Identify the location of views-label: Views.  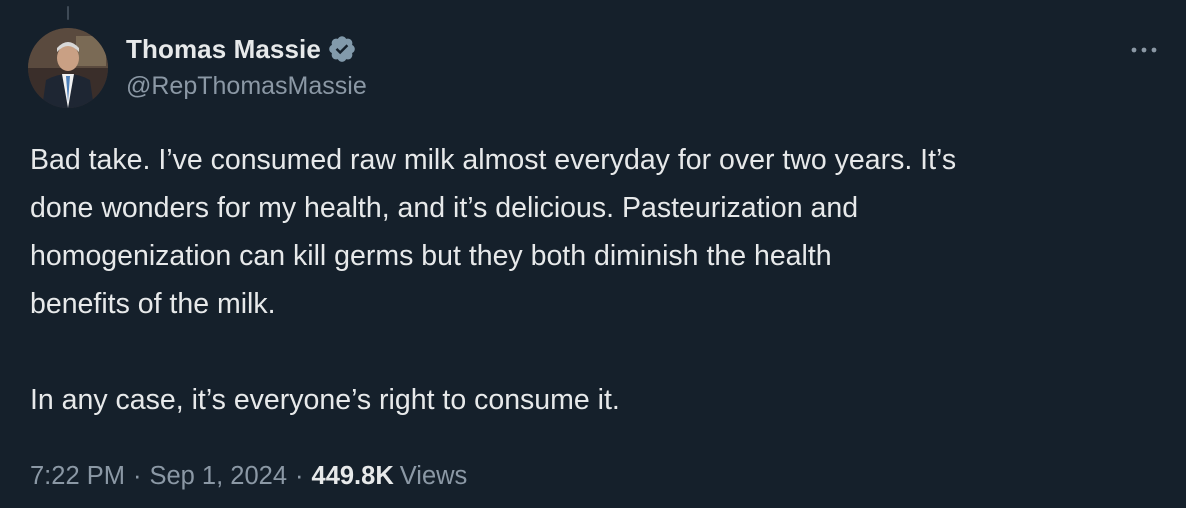
(433, 475).